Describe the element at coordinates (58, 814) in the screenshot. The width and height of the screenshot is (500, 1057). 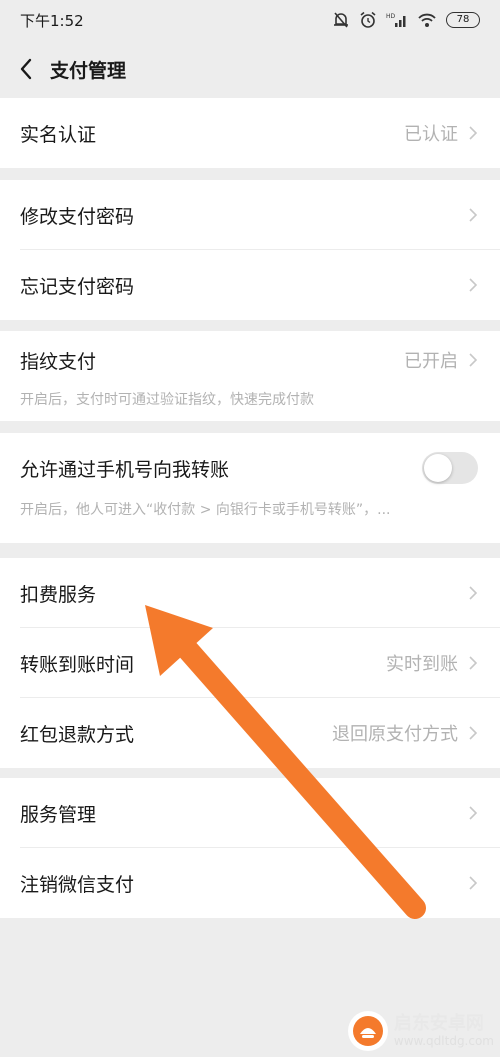
I see `row-label: 服务管理` at that location.